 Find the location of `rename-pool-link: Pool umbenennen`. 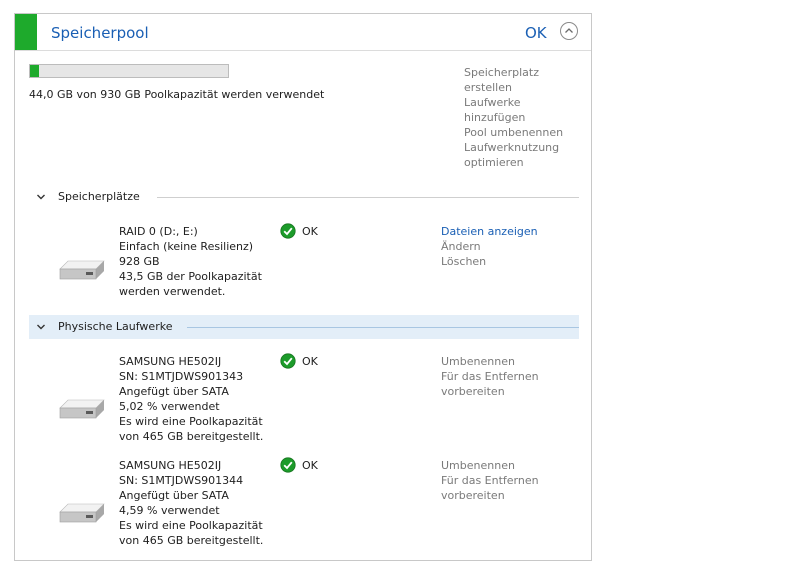

rename-pool-link: Pool umbenennen is located at coordinates (524, 132).